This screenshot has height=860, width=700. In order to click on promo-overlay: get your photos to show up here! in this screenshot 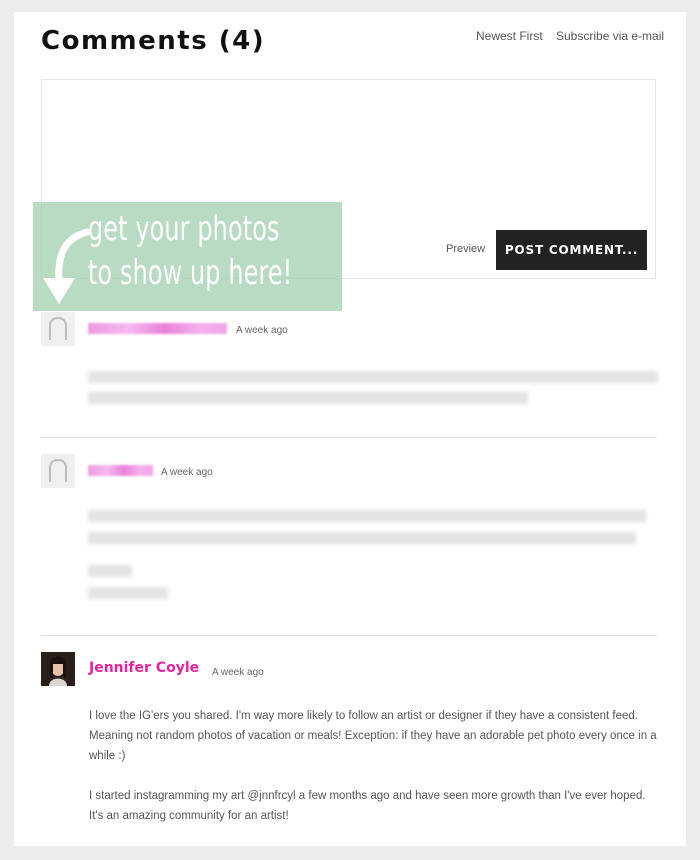, I will do `click(187, 256)`.